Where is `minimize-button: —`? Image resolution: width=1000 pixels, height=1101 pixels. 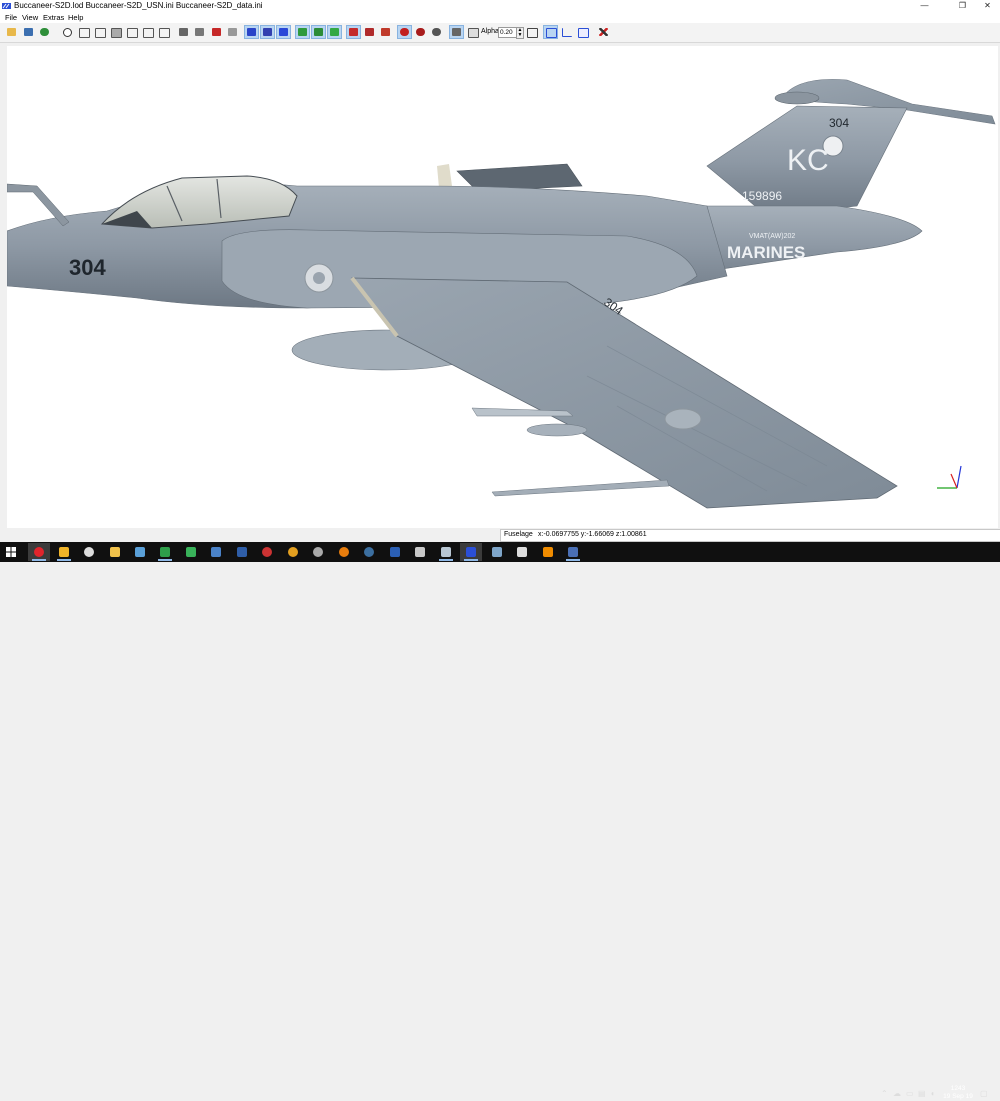 minimize-button: — is located at coordinates (924, 6).